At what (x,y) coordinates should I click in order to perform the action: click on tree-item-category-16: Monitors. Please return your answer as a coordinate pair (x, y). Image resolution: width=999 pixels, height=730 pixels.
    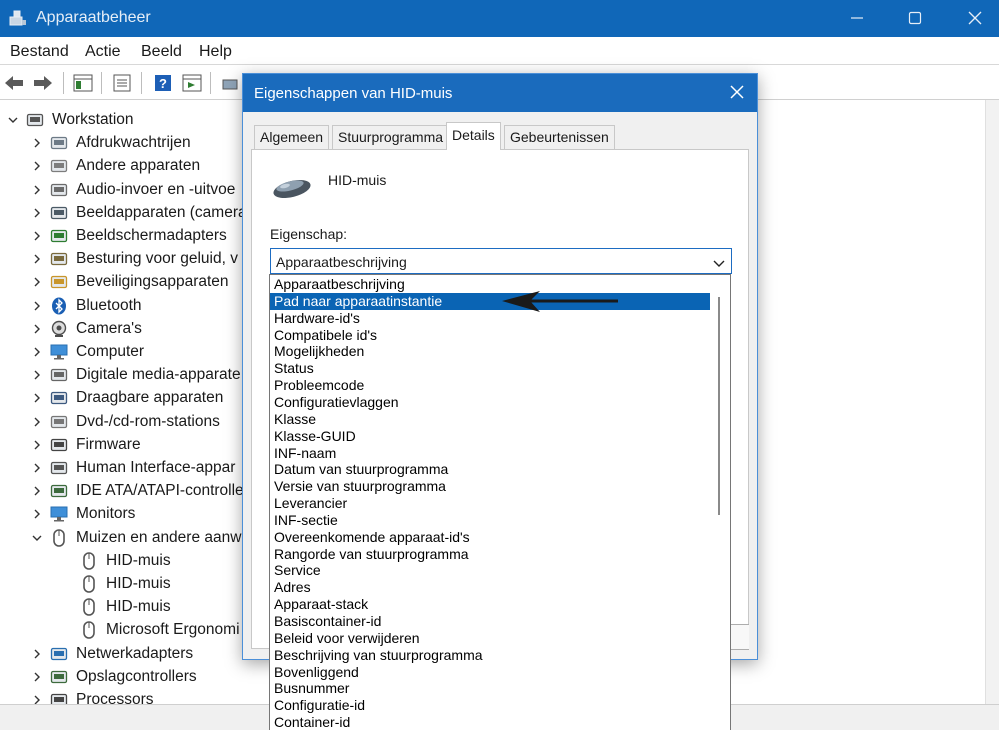
    Looking at the image, I should click on (82, 514).